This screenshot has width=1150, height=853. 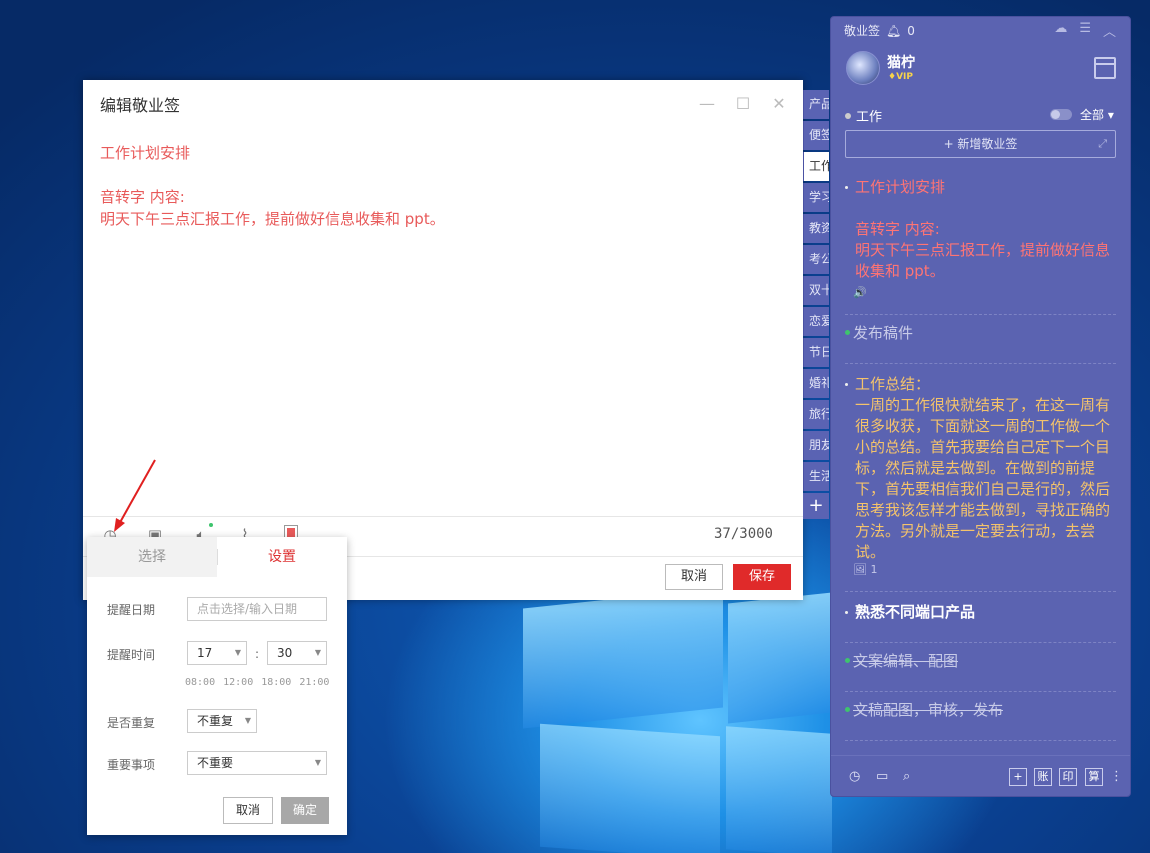 I want to click on category-tab: 节日, so click(x=816, y=352).